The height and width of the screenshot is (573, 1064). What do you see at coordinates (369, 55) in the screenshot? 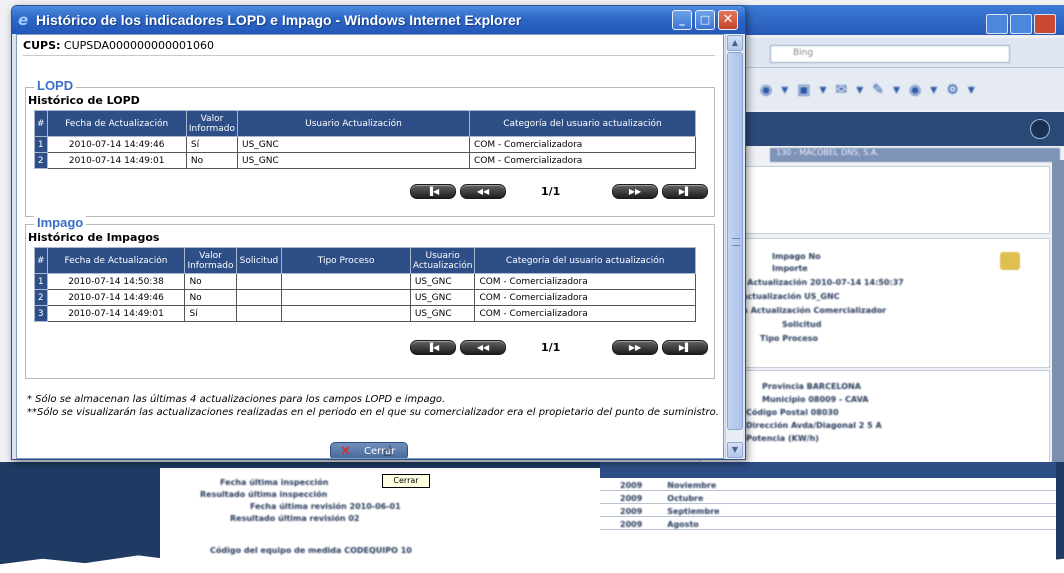
I see `divider` at bounding box center [369, 55].